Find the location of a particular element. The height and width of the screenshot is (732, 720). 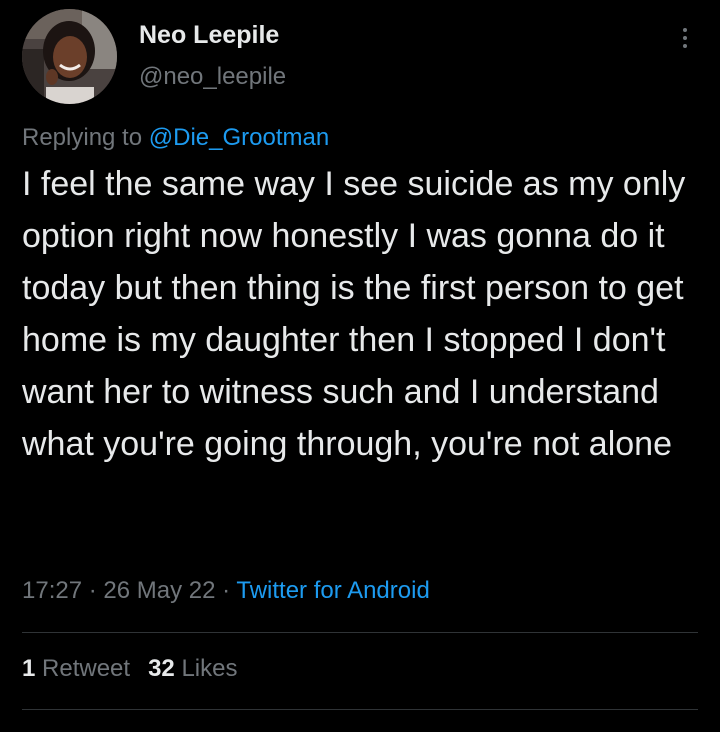

more-options-button is located at coordinates (685, 38).